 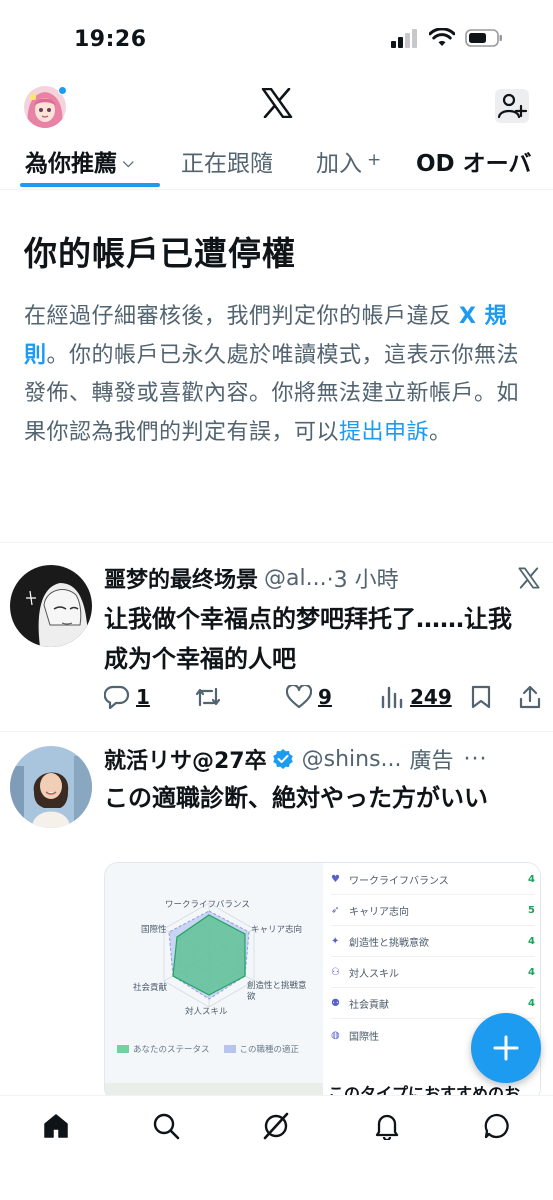 What do you see at coordinates (296, 798) in the screenshot?
I see `tweet-text: この適職診断、絶対やった方がいい` at bounding box center [296, 798].